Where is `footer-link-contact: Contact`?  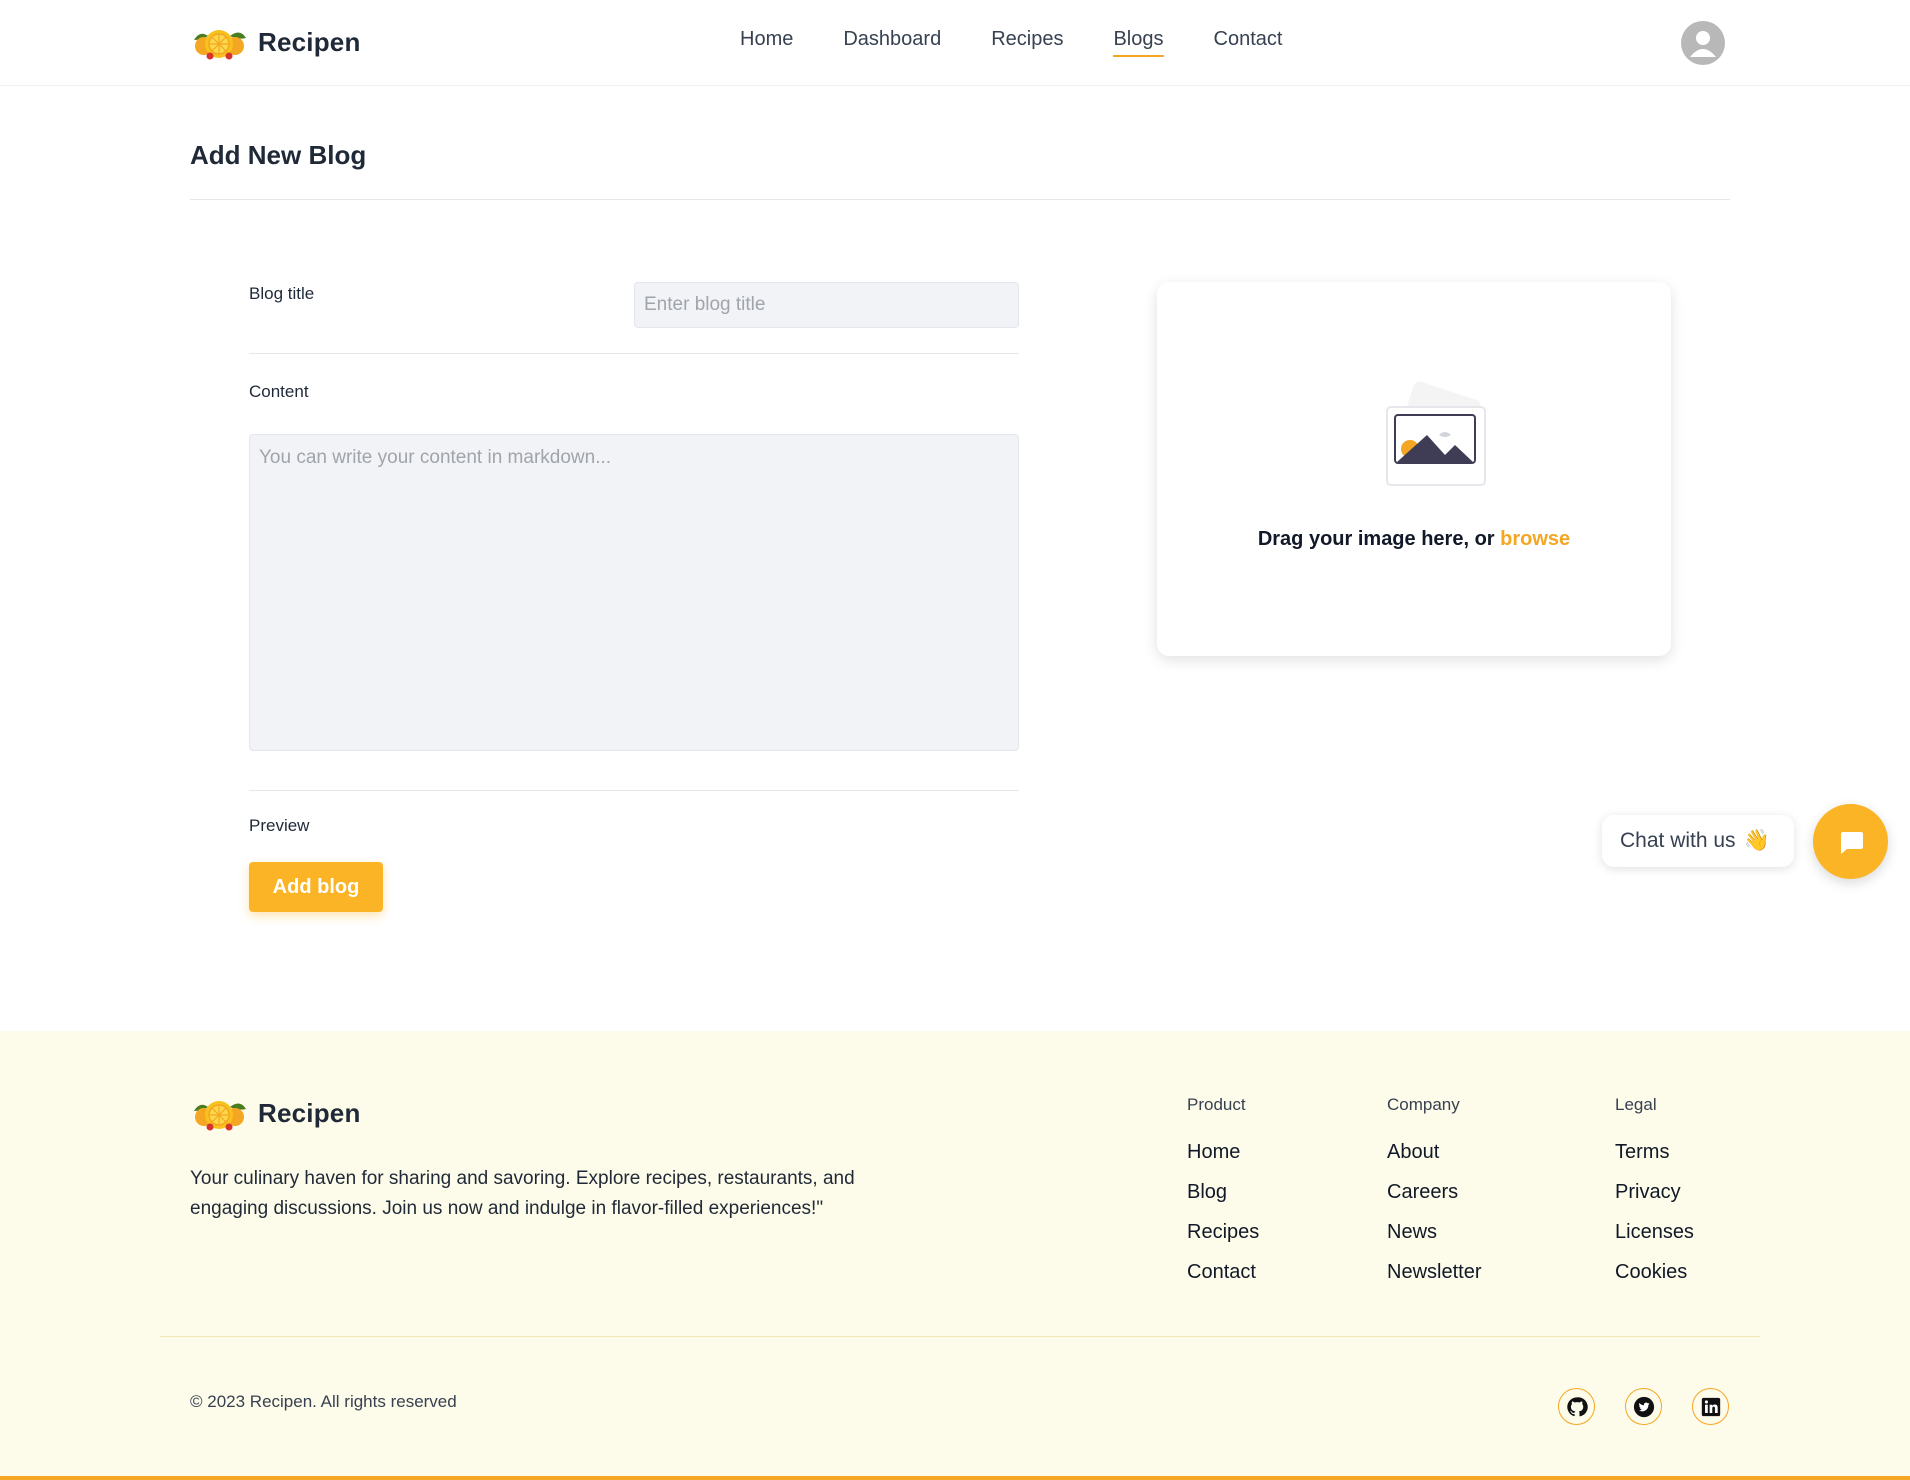
footer-link-contact: Contact is located at coordinates (1221, 1272).